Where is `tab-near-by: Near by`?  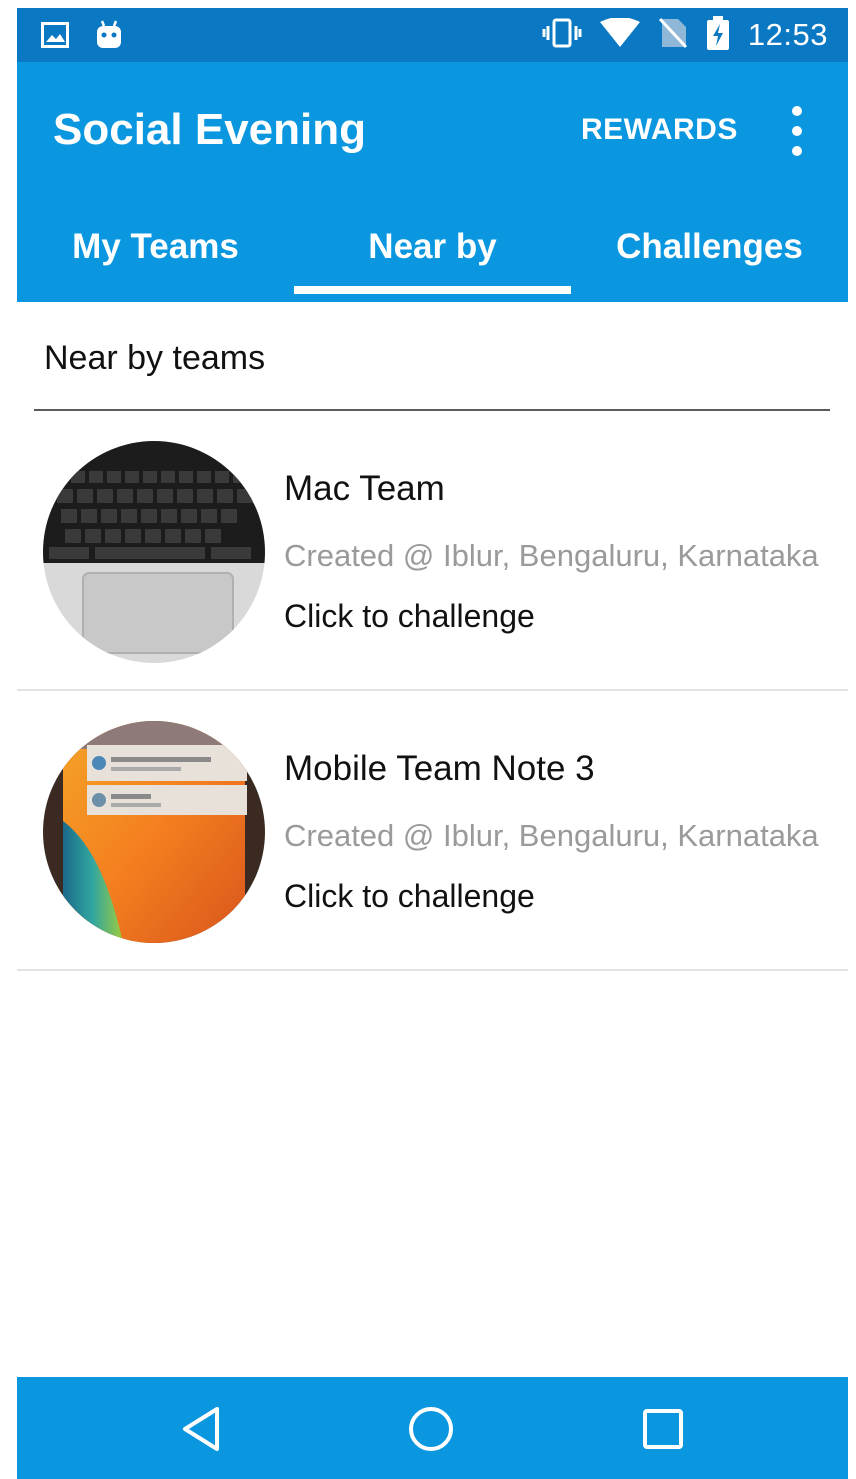
tab-near-by: Near by is located at coordinates (432, 254).